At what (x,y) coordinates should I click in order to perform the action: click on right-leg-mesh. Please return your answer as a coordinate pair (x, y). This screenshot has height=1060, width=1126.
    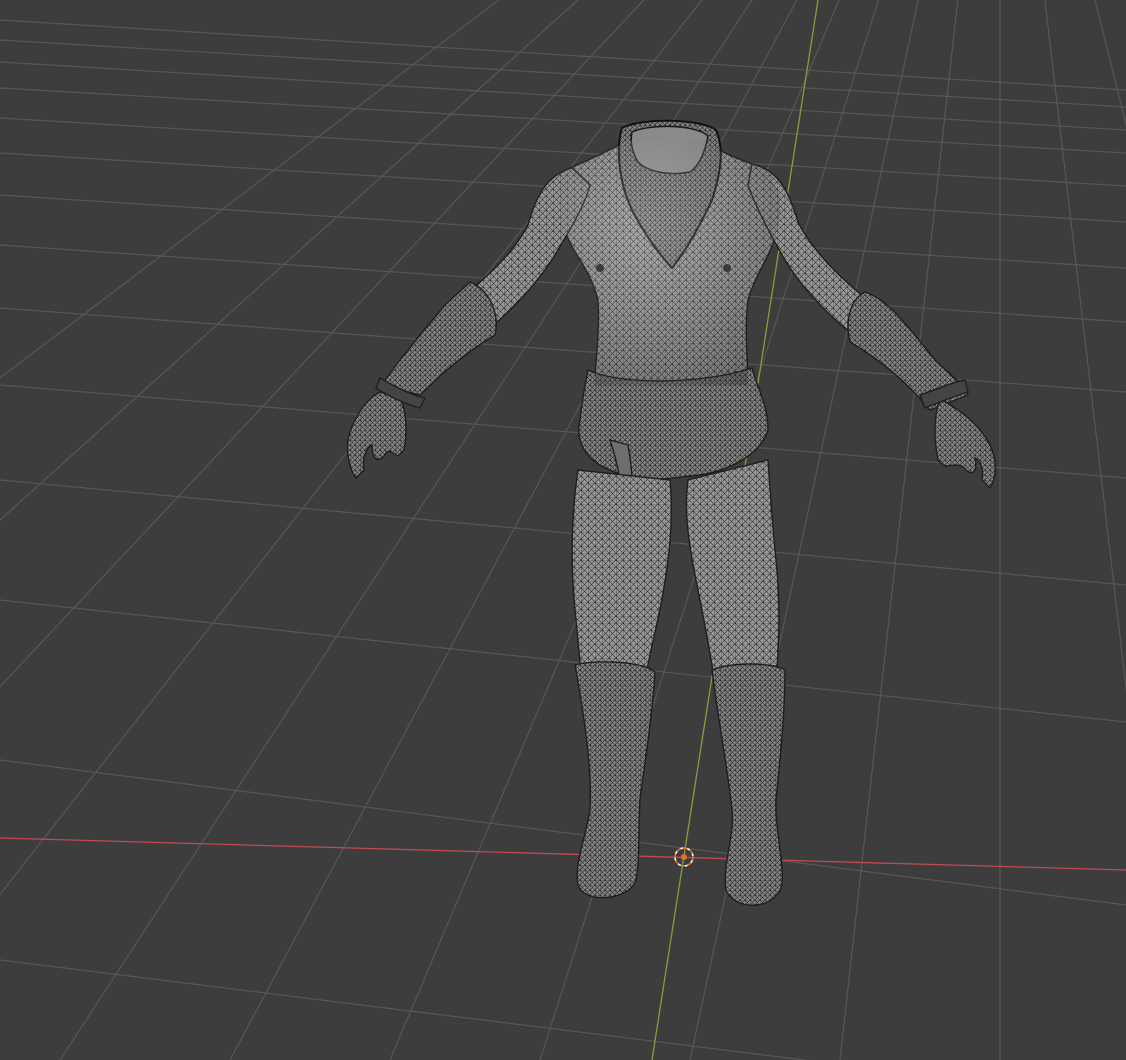
    Looking at the image, I should click on (732, 569).